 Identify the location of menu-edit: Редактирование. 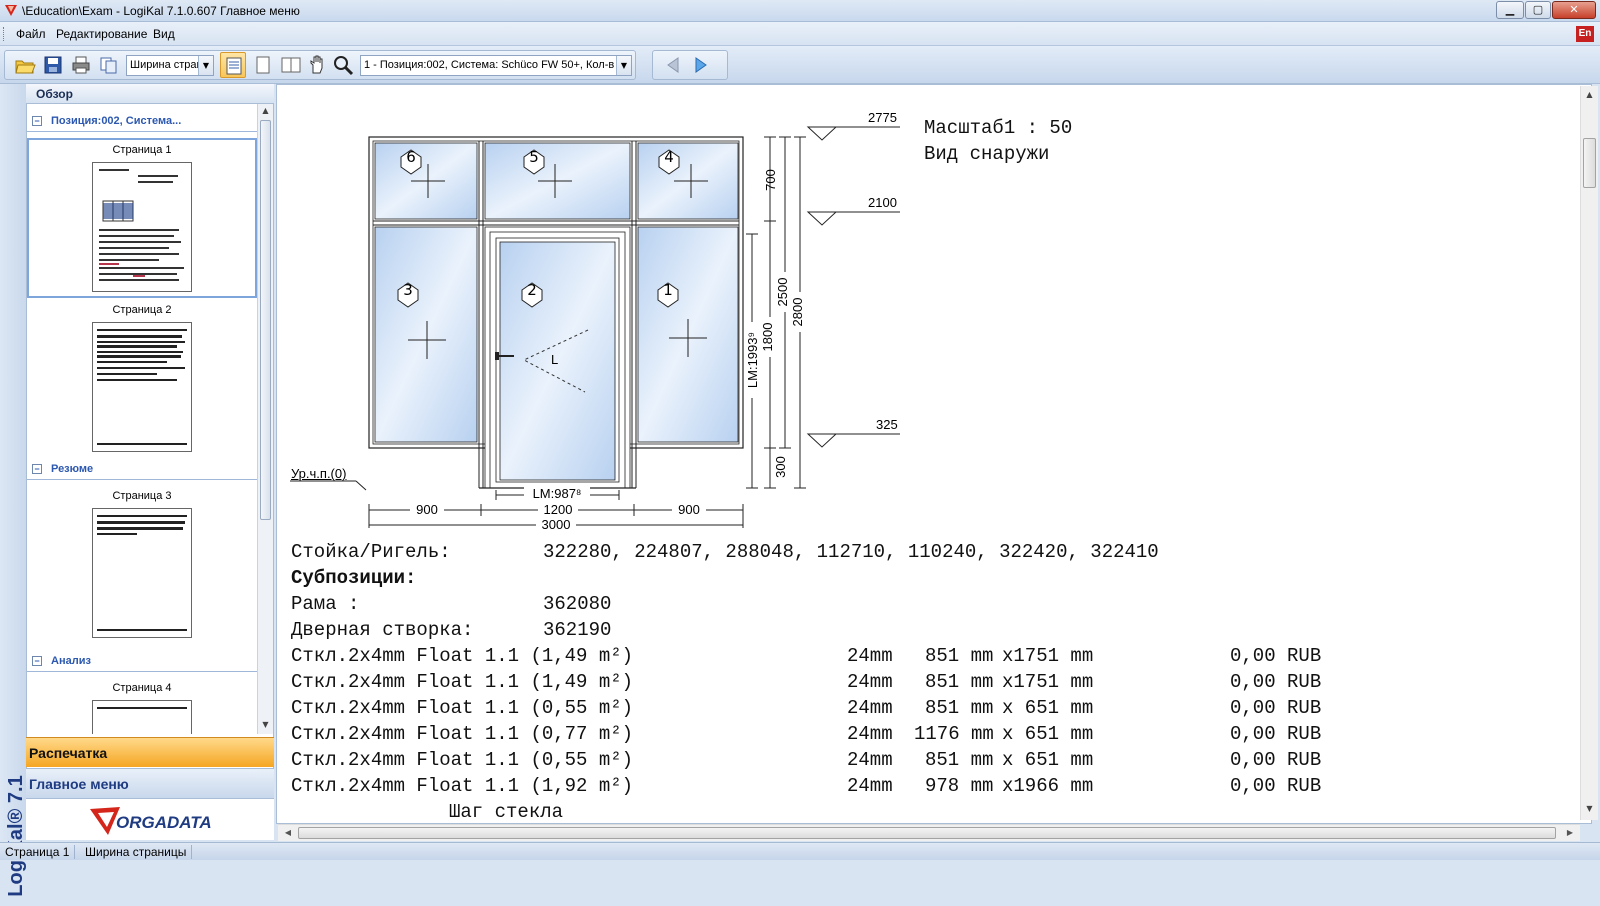
(101, 34).